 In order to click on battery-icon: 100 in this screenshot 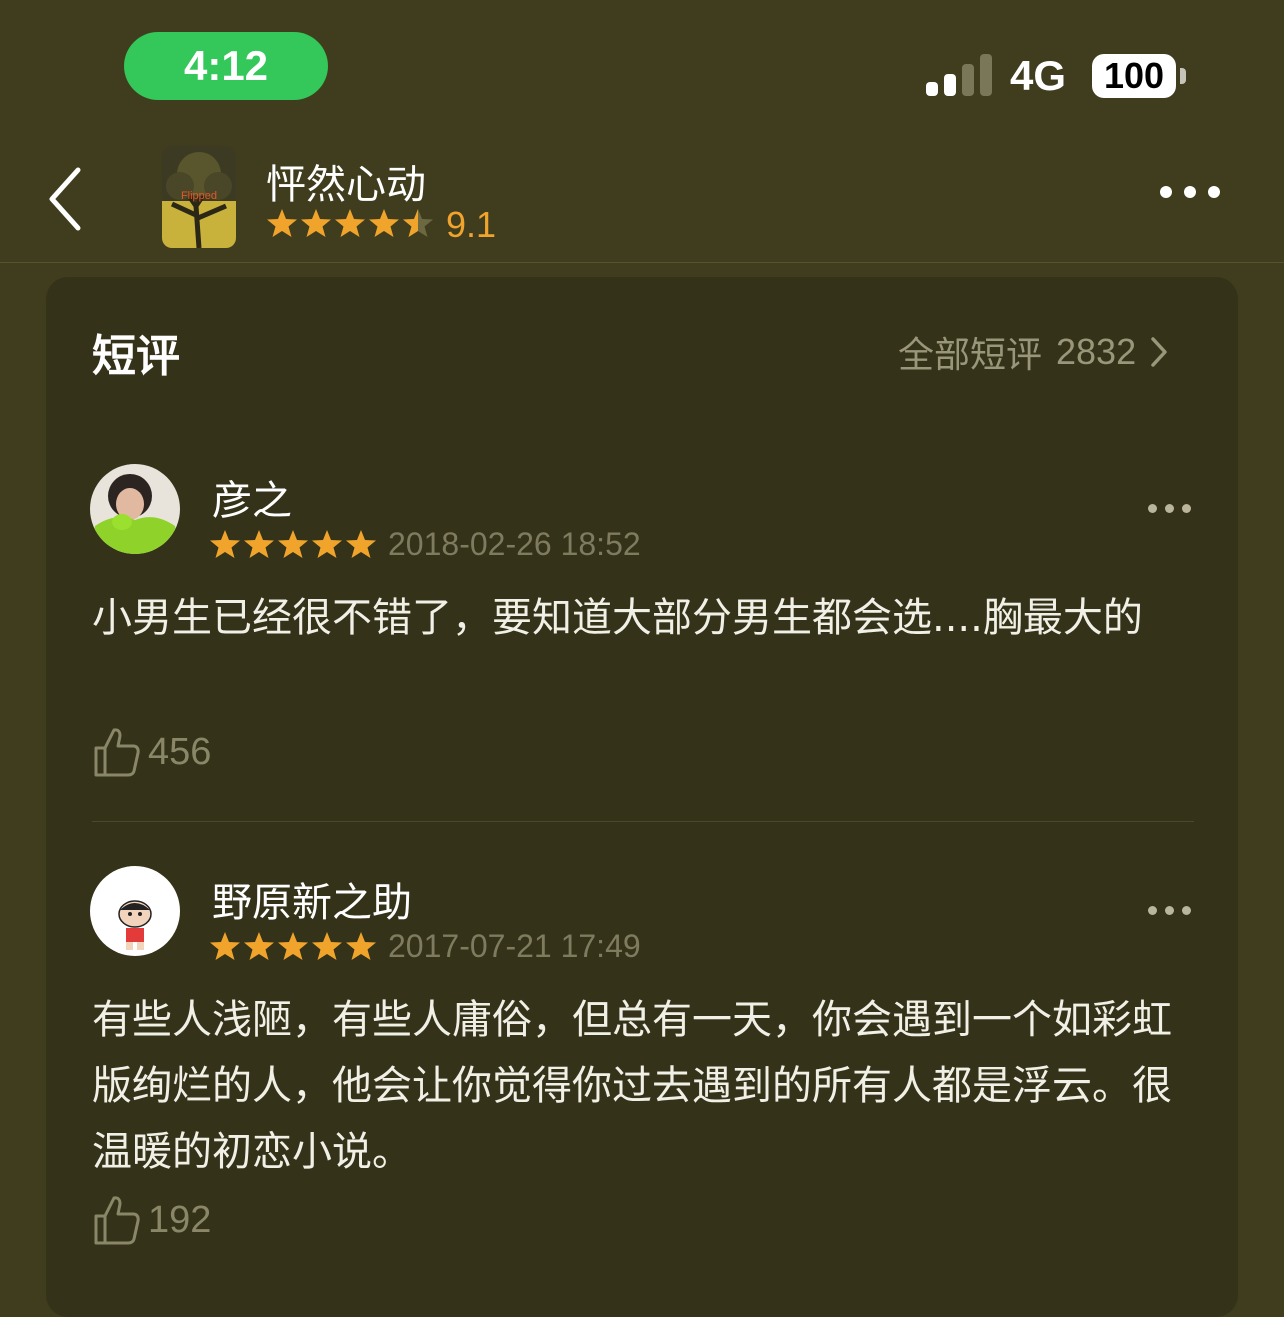, I will do `click(1134, 76)`.